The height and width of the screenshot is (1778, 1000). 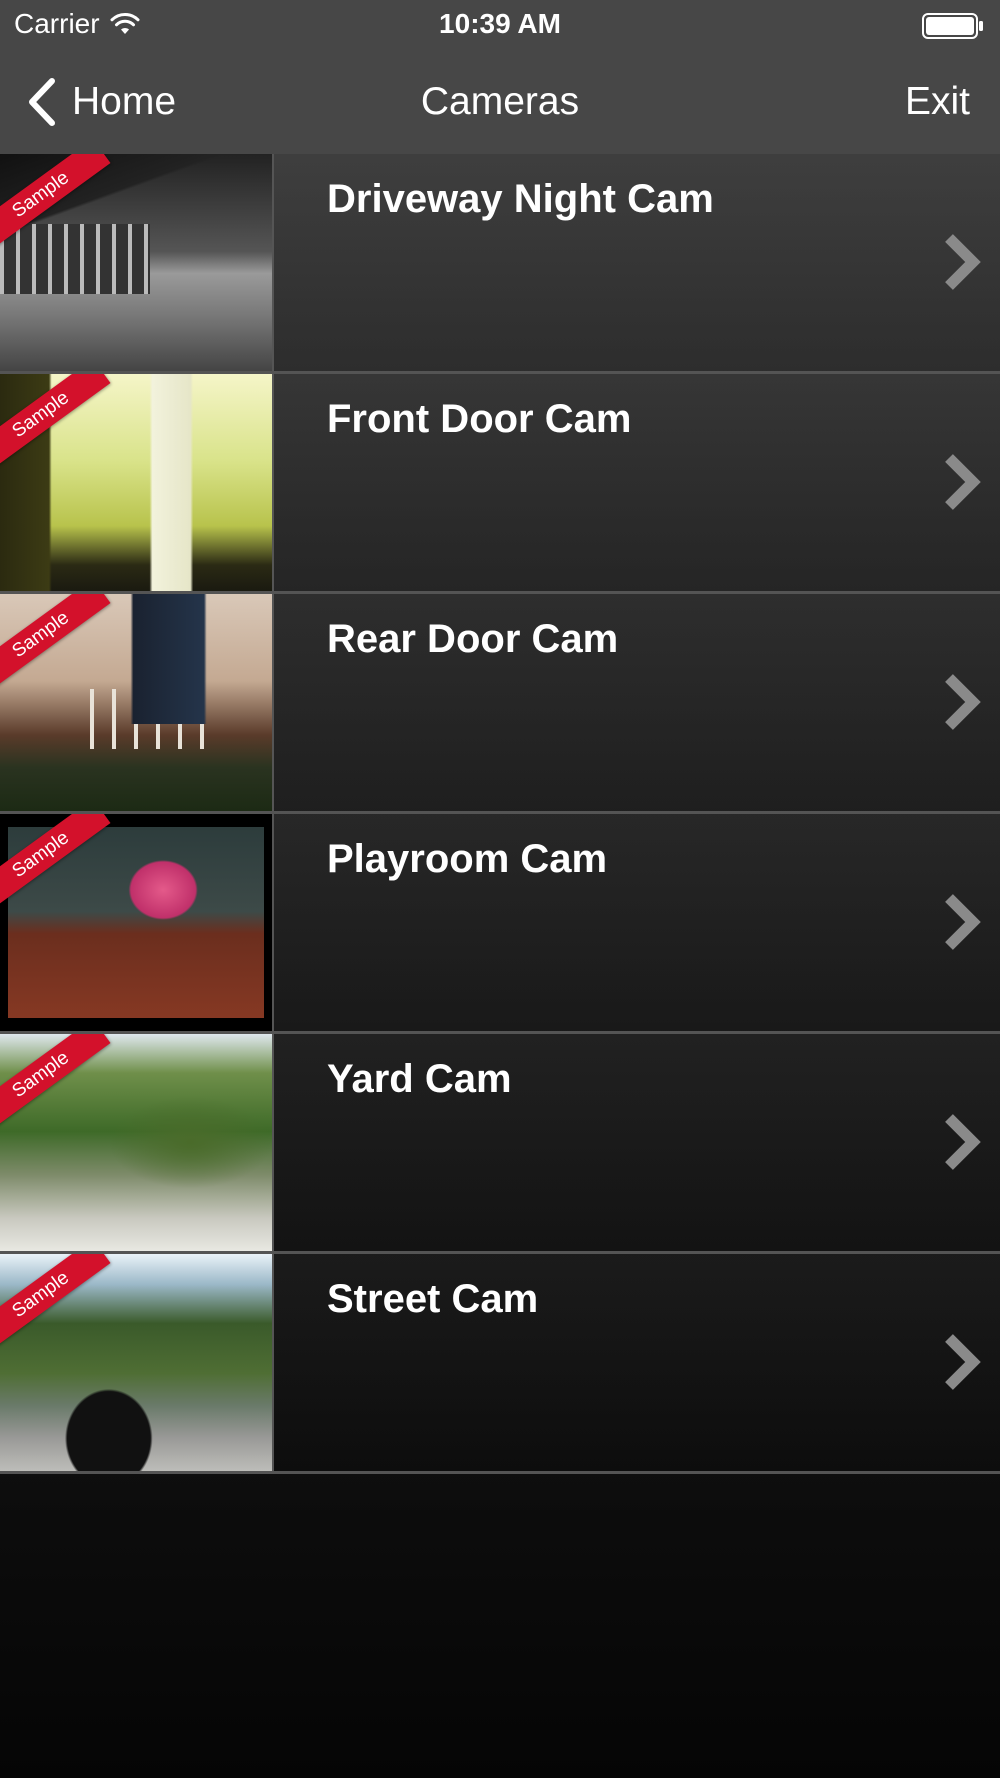 What do you see at coordinates (500, 704) in the screenshot?
I see `camera-row-rear-door-cam: Sample Rear Door Cam` at bounding box center [500, 704].